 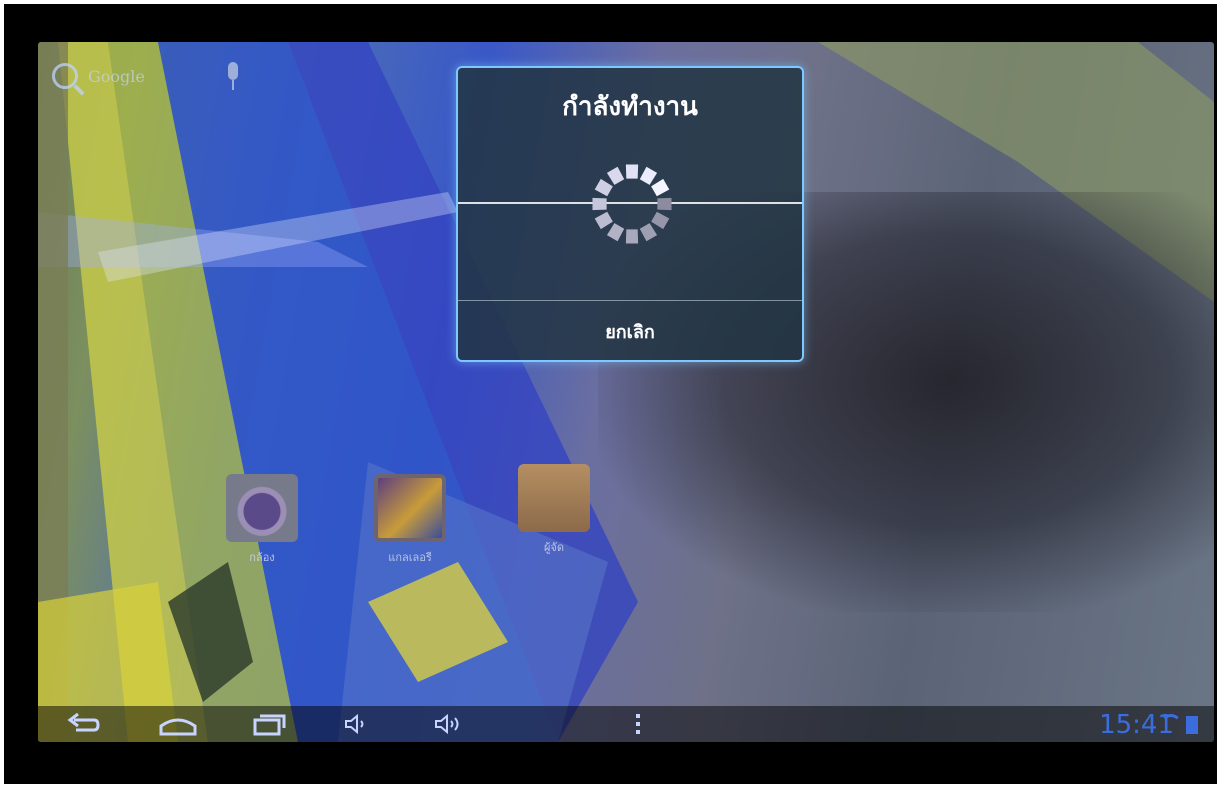 What do you see at coordinates (638, 724) in the screenshot?
I see `overflow-menu-icon` at bounding box center [638, 724].